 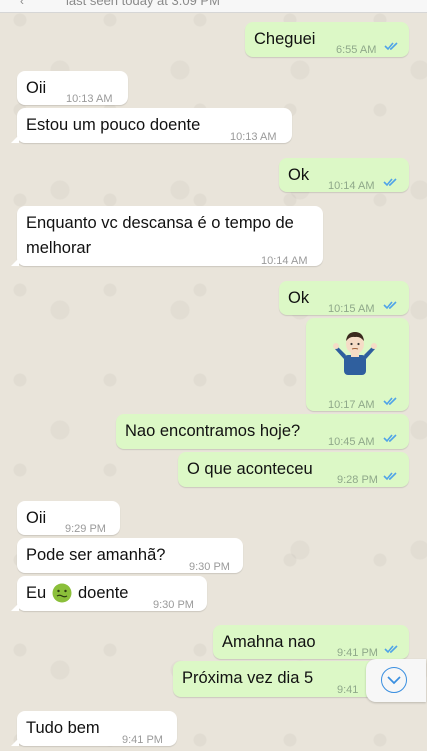 I want to click on message-bubble-outgoing: Ok 10:14 AM, so click(x=344, y=175).